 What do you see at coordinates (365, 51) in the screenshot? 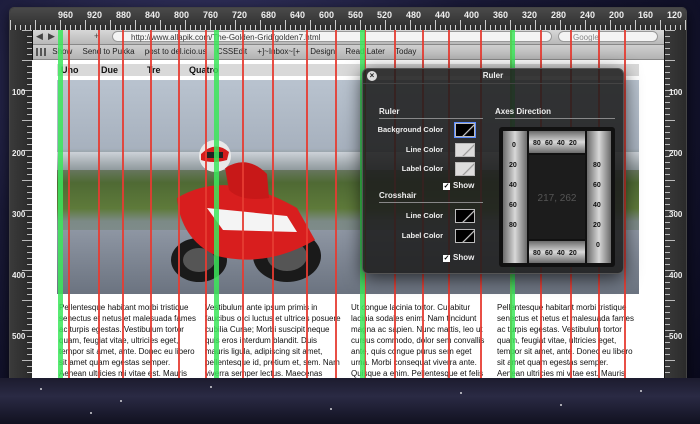
I see `bookmark-read-later: Read Later` at bounding box center [365, 51].